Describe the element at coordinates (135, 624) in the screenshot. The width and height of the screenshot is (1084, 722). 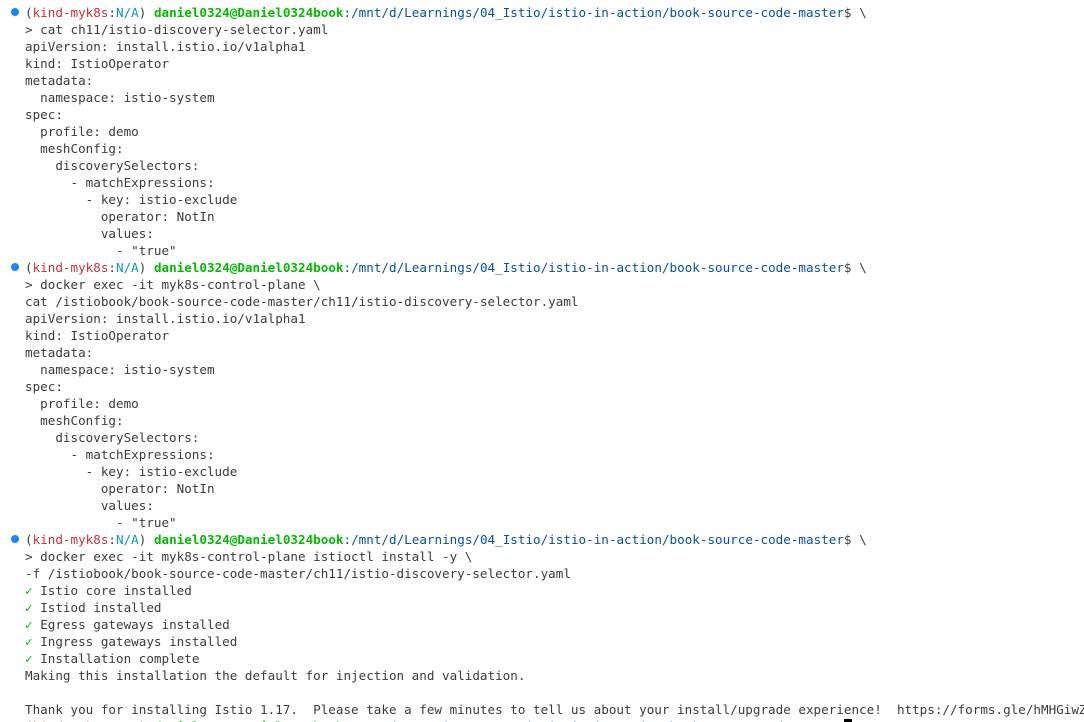
I see `install-status-text: Egress gateways installed` at that location.